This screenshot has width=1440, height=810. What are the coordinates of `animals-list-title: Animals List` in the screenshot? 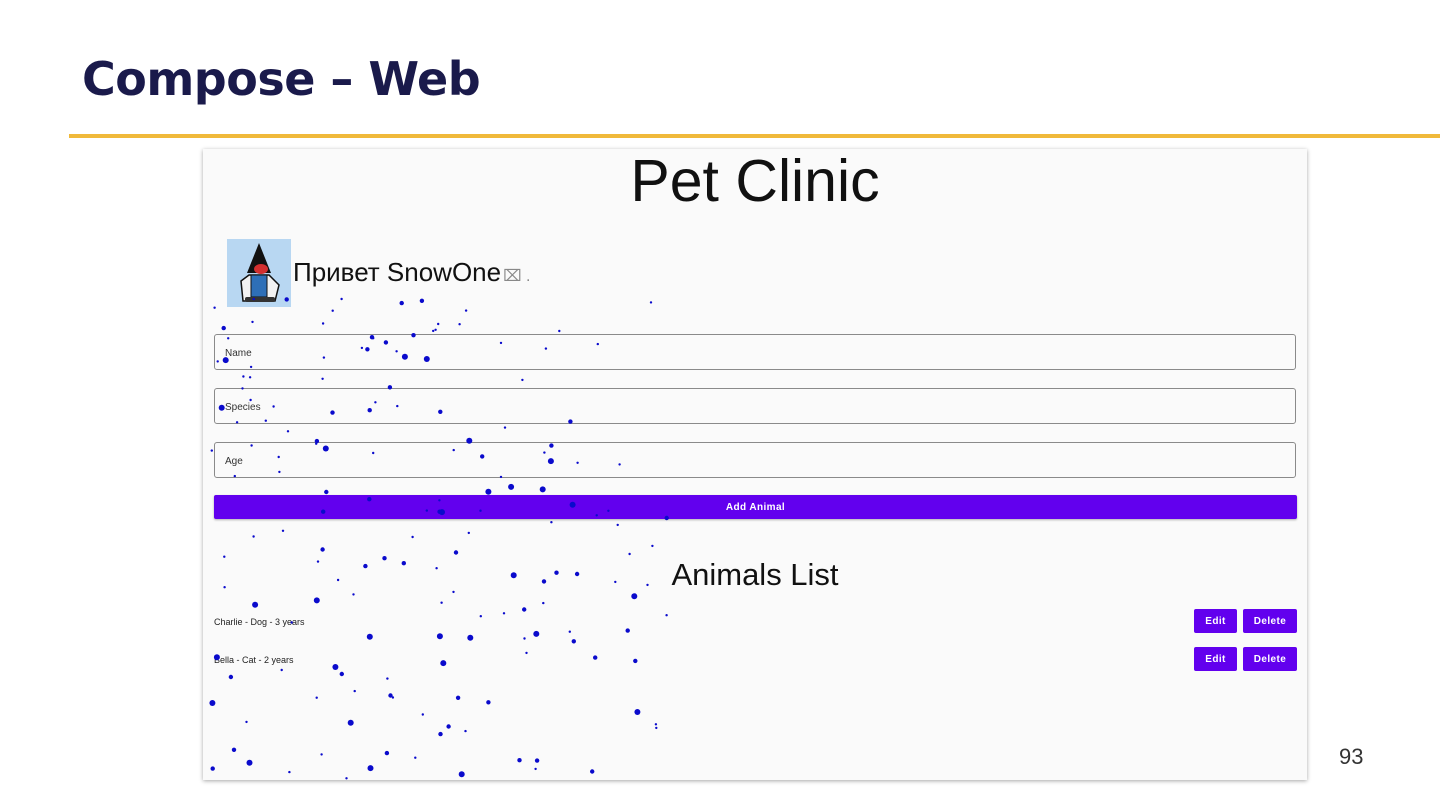 It's located at (755, 574).